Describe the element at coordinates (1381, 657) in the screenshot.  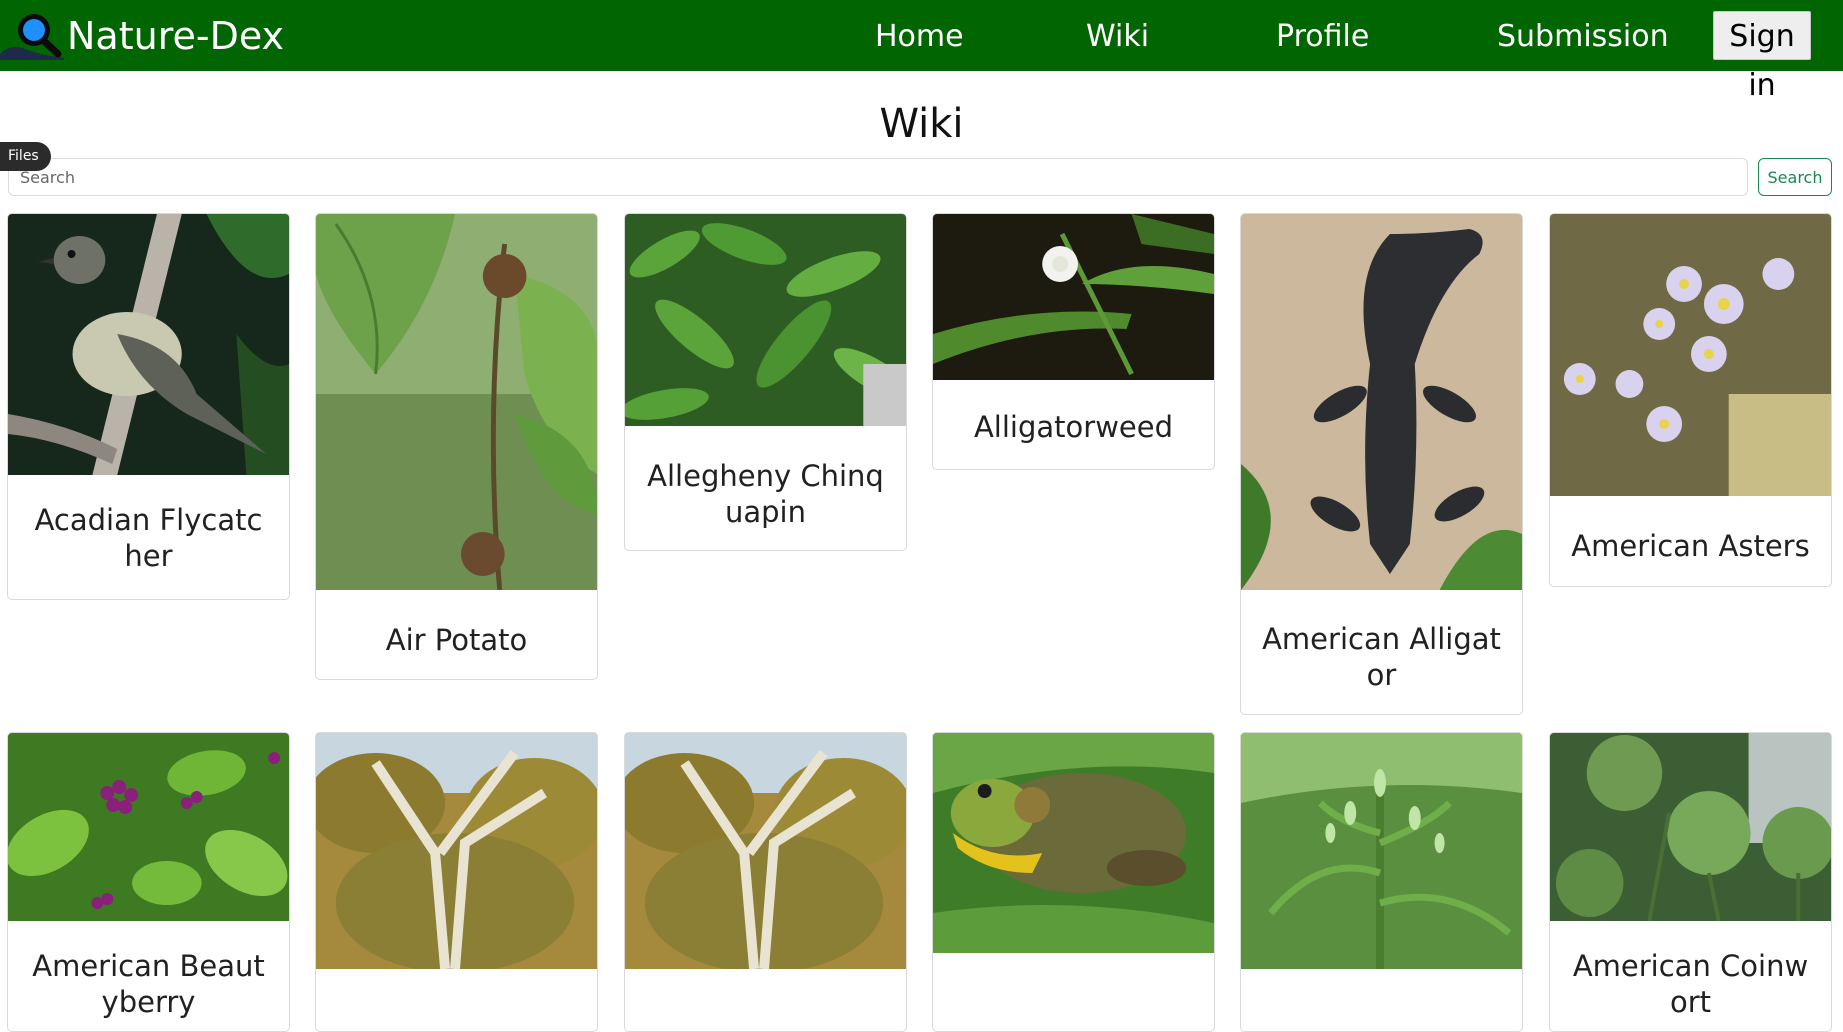
I see `card-title: American Alligator` at that location.